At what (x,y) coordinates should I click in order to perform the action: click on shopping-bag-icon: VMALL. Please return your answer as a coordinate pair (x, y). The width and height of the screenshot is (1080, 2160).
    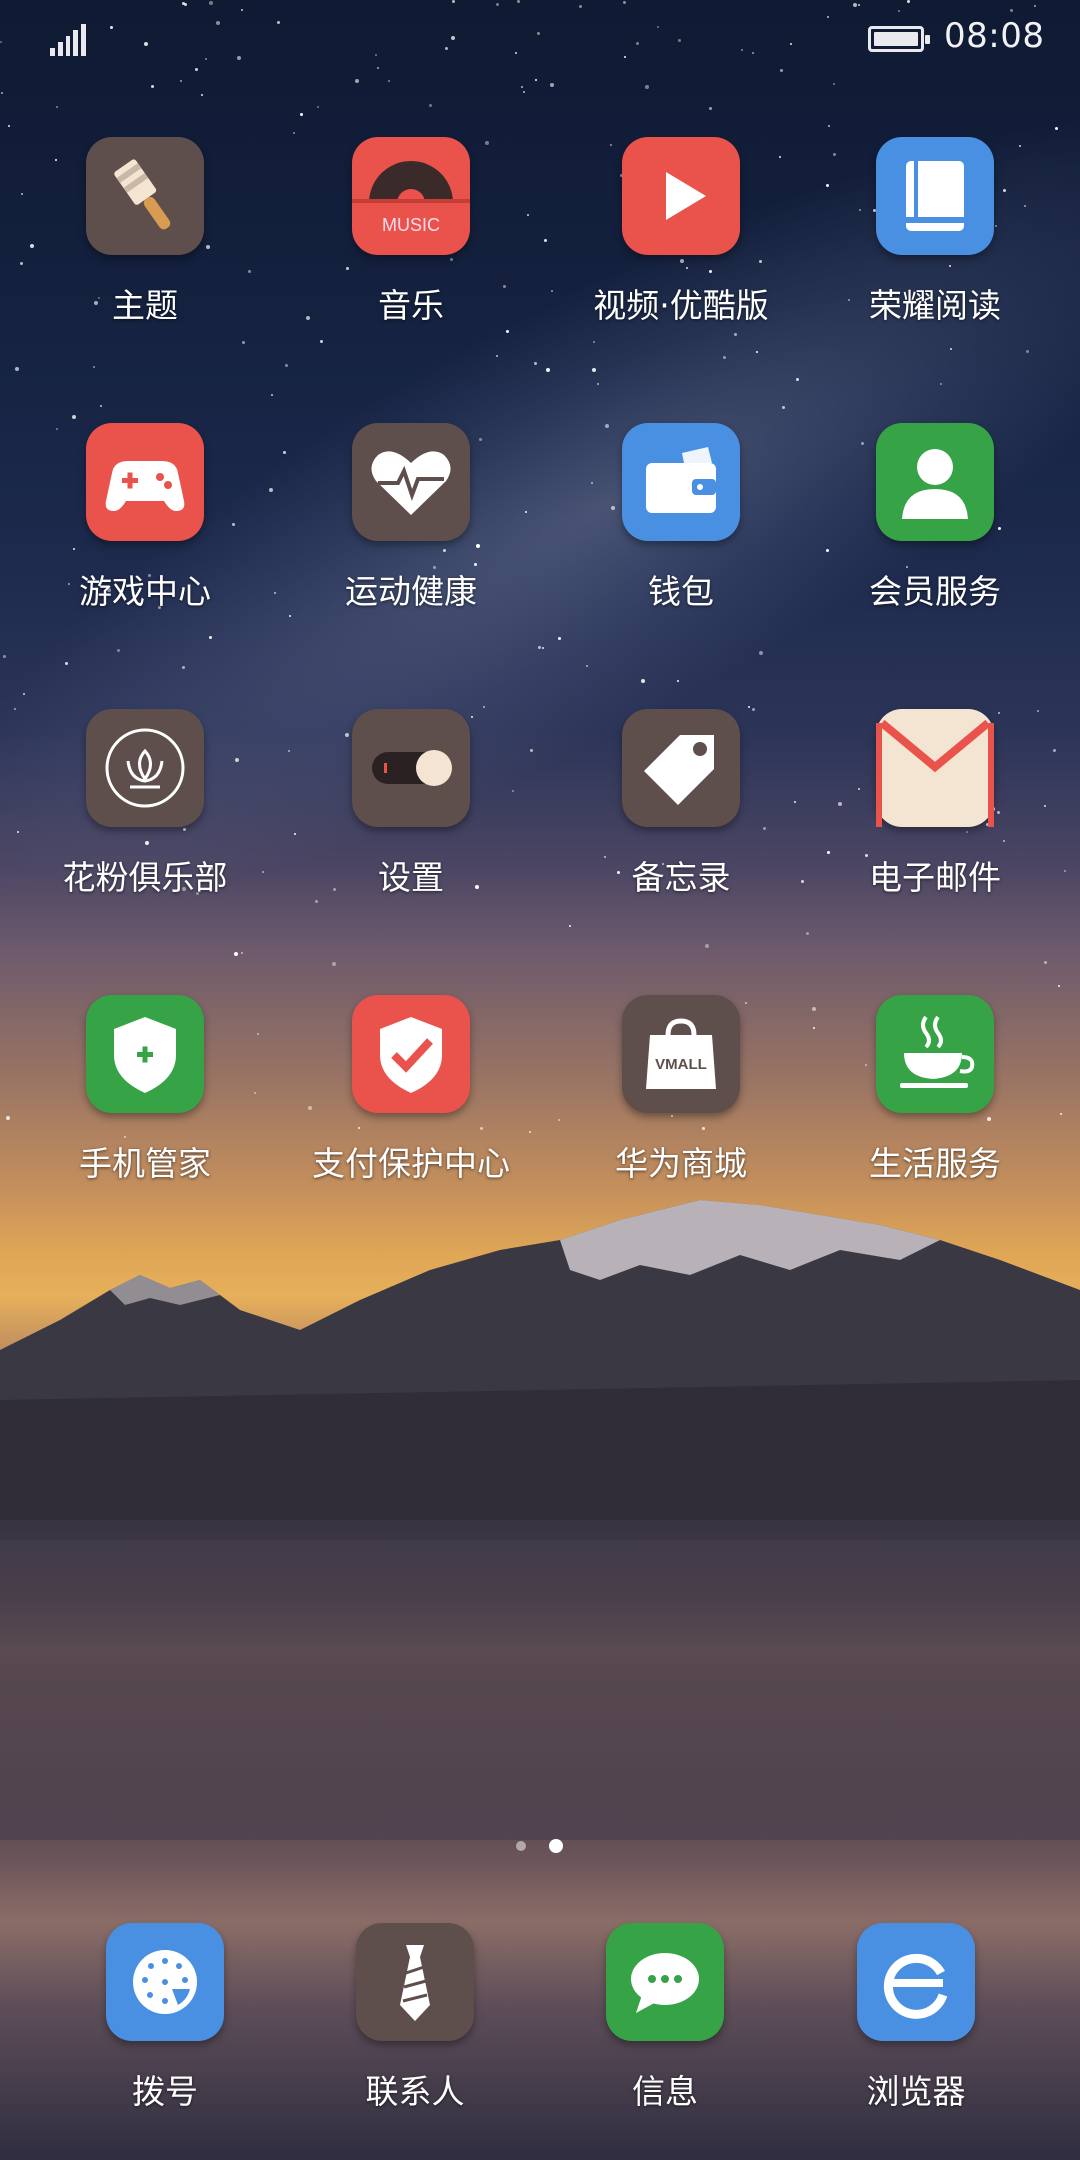
    Looking at the image, I should click on (681, 1054).